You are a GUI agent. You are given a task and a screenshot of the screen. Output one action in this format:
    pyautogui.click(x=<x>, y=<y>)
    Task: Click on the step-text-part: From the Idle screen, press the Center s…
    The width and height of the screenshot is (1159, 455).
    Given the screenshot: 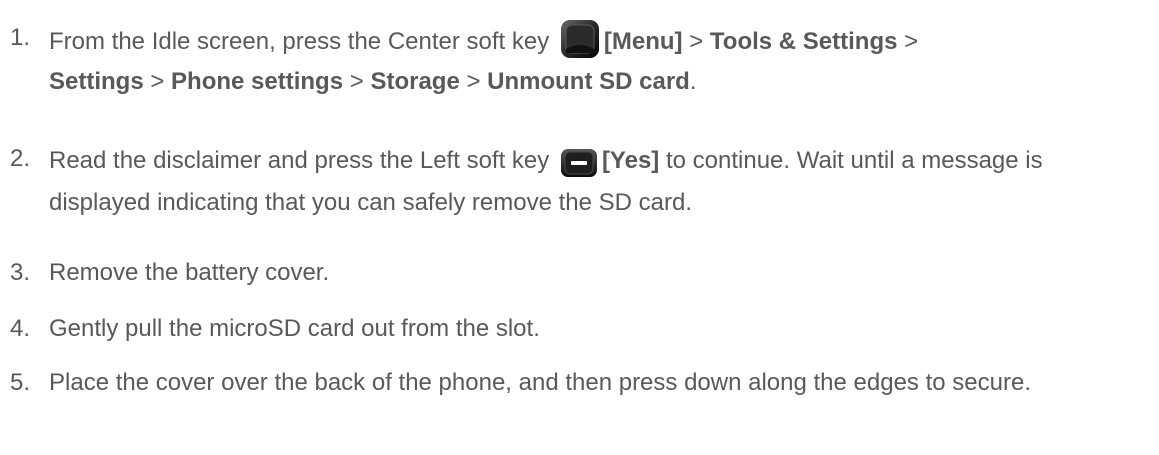 What is the action you would take?
    pyautogui.click(x=302, y=41)
    